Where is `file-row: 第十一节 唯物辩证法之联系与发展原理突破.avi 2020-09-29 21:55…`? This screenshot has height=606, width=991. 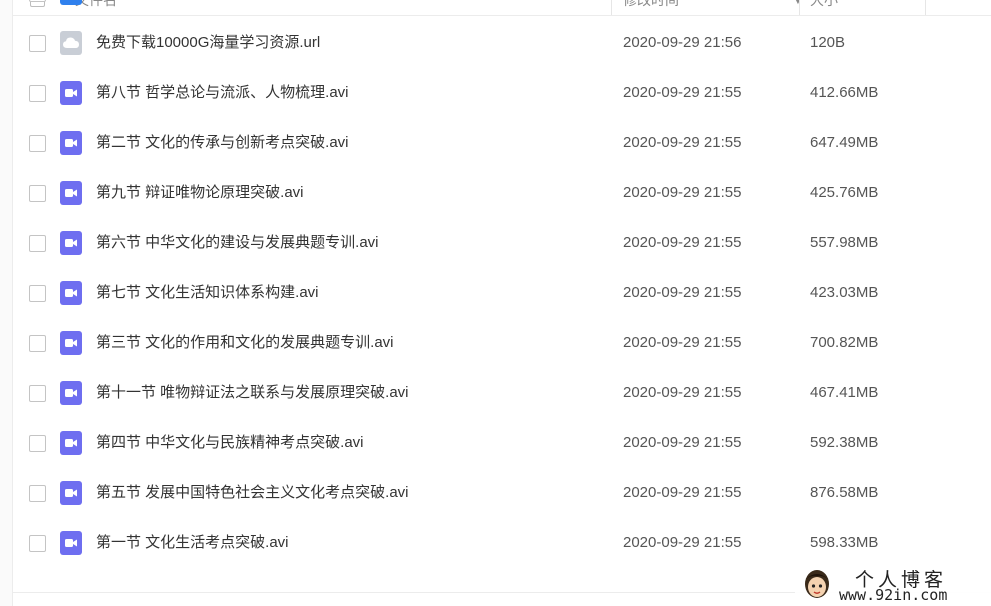 file-row: 第十一节 唯物辩证法之联系与发展原理突破.avi 2020-09-29 21:55… is located at coordinates (502, 393).